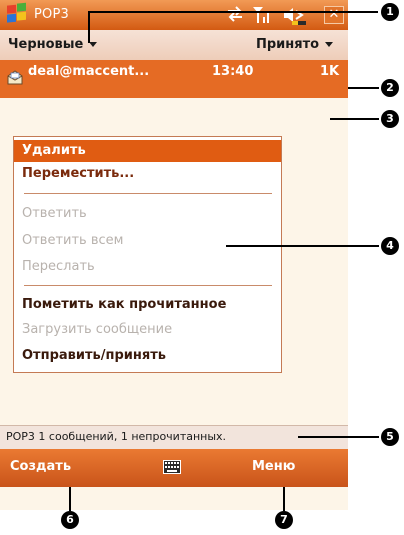 This screenshot has height=535, width=404. Describe the element at coordinates (295, 17) in the screenshot. I see `volume-icon` at that location.